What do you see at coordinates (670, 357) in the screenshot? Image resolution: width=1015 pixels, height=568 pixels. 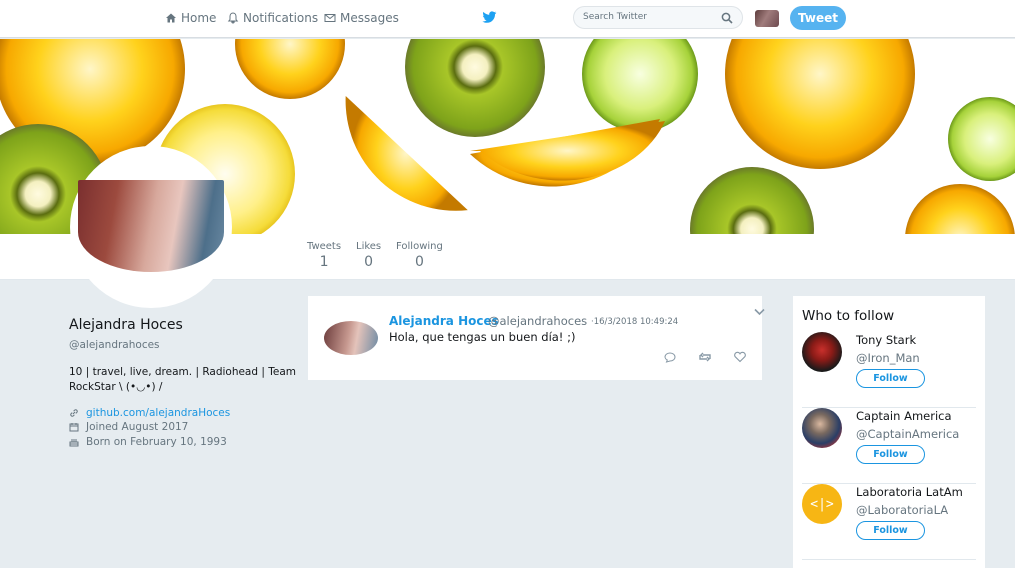 I see `reply-icon` at bounding box center [670, 357].